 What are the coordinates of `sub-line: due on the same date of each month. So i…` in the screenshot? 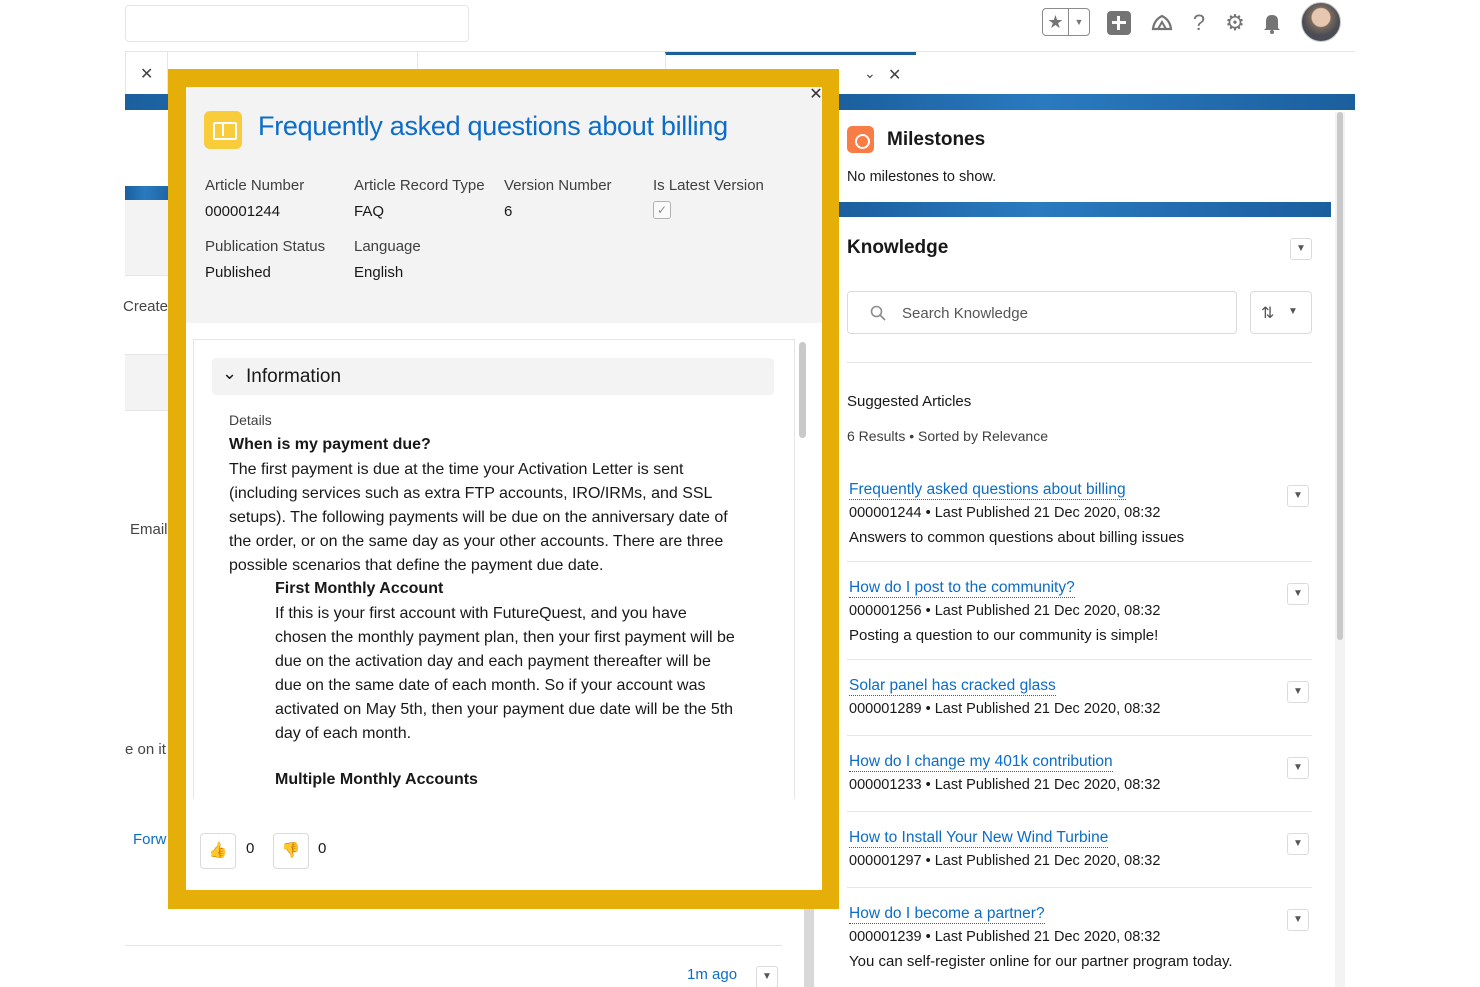 It's located at (490, 685).